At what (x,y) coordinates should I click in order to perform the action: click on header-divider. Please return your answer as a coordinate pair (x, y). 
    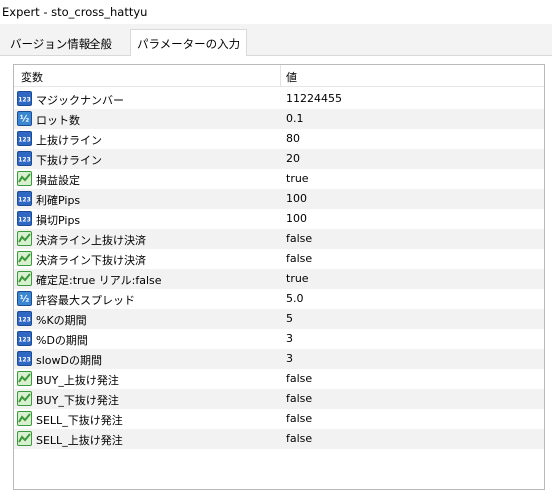
    Looking at the image, I should click on (280, 76).